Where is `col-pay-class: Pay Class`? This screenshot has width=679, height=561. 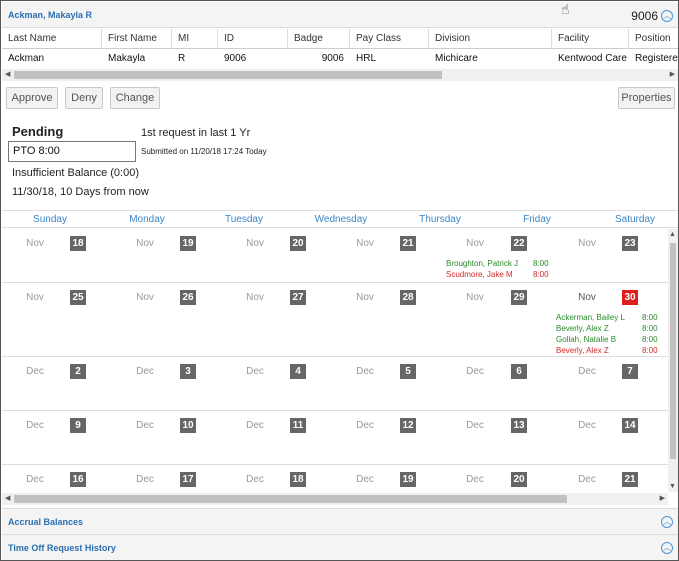
col-pay-class: Pay Class is located at coordinates (389, 39).